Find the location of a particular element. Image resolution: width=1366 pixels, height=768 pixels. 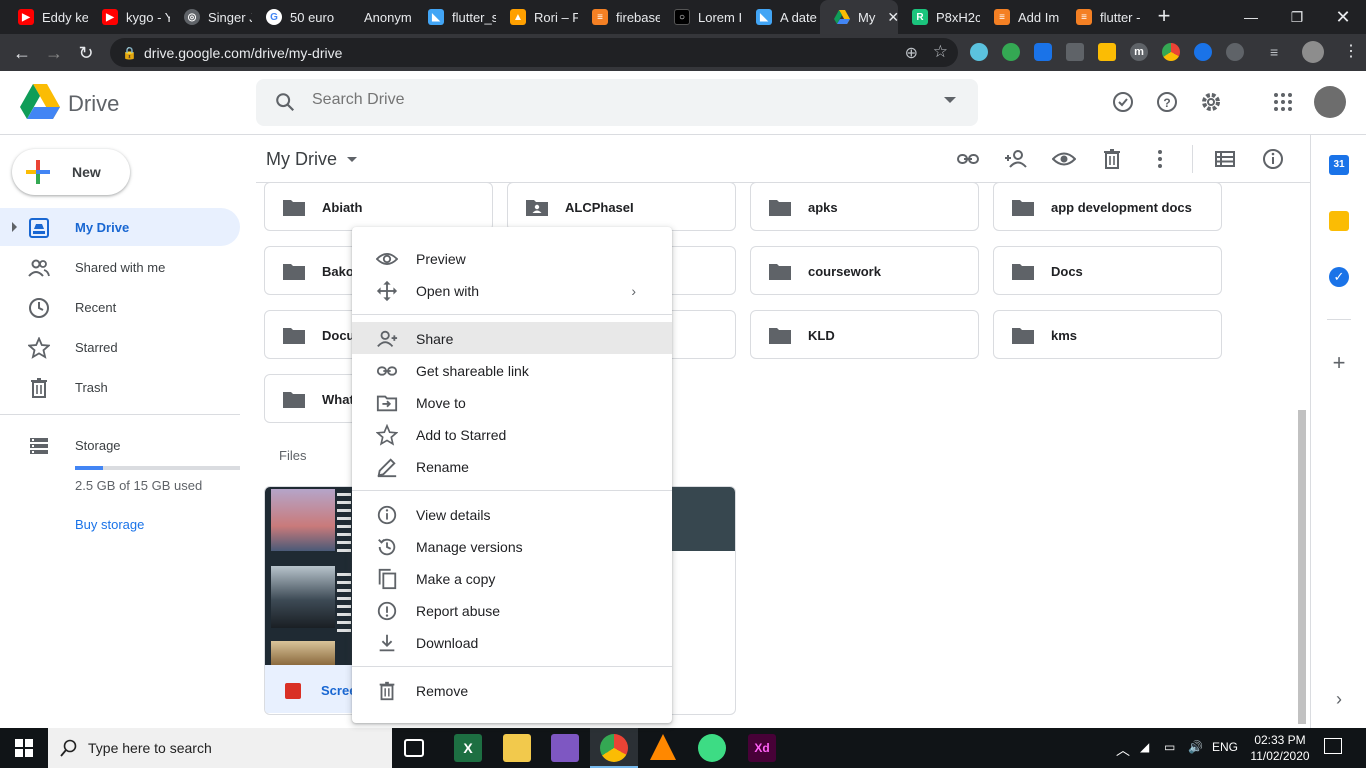

menu-item-preview: Preview is located at coordinates (512, 258).